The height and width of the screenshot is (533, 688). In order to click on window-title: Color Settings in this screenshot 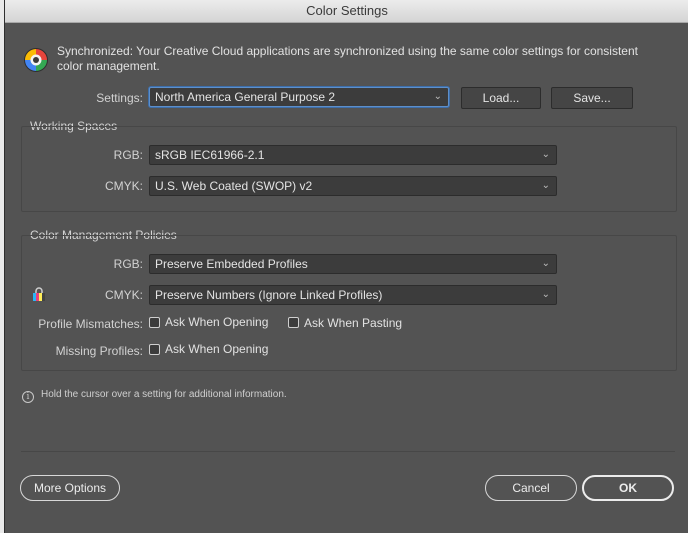, I will do `click(346, 11)`.